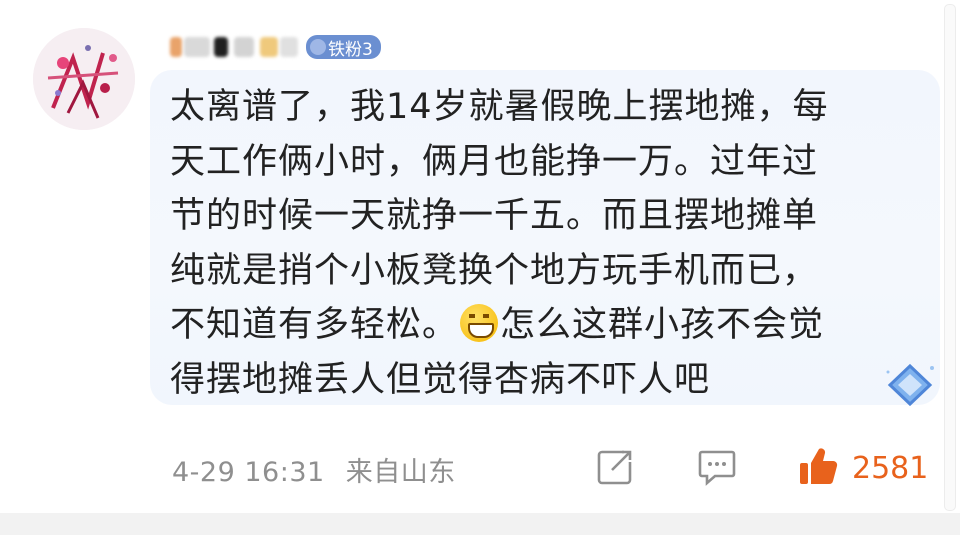 This screenshot has width=960, height=535. I want to click on like-count: 2581, so click(890, 468).